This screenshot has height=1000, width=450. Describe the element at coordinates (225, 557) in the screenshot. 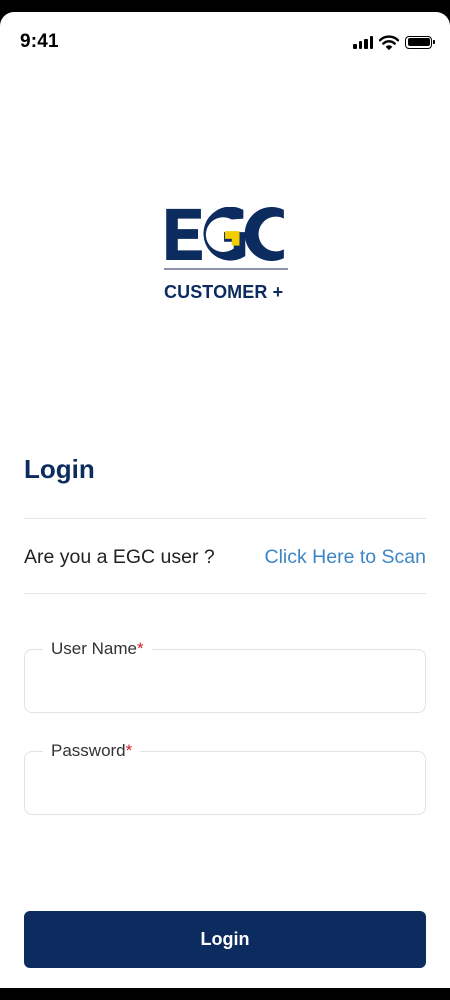

I see `scan-row: Are you a EGC user ? Click Here to Scan` at that location.